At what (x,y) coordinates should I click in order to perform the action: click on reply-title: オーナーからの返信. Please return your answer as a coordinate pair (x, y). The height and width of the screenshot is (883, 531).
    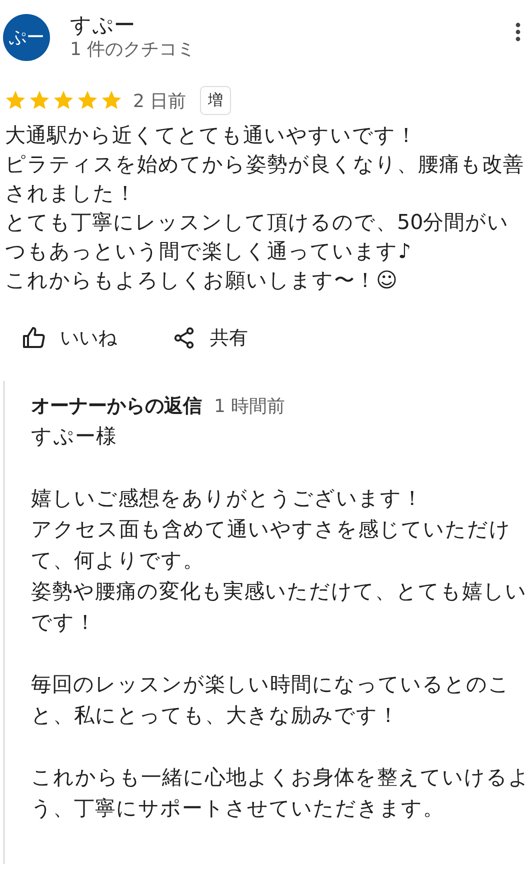
    Looking at the image, I should click on (116, 406).